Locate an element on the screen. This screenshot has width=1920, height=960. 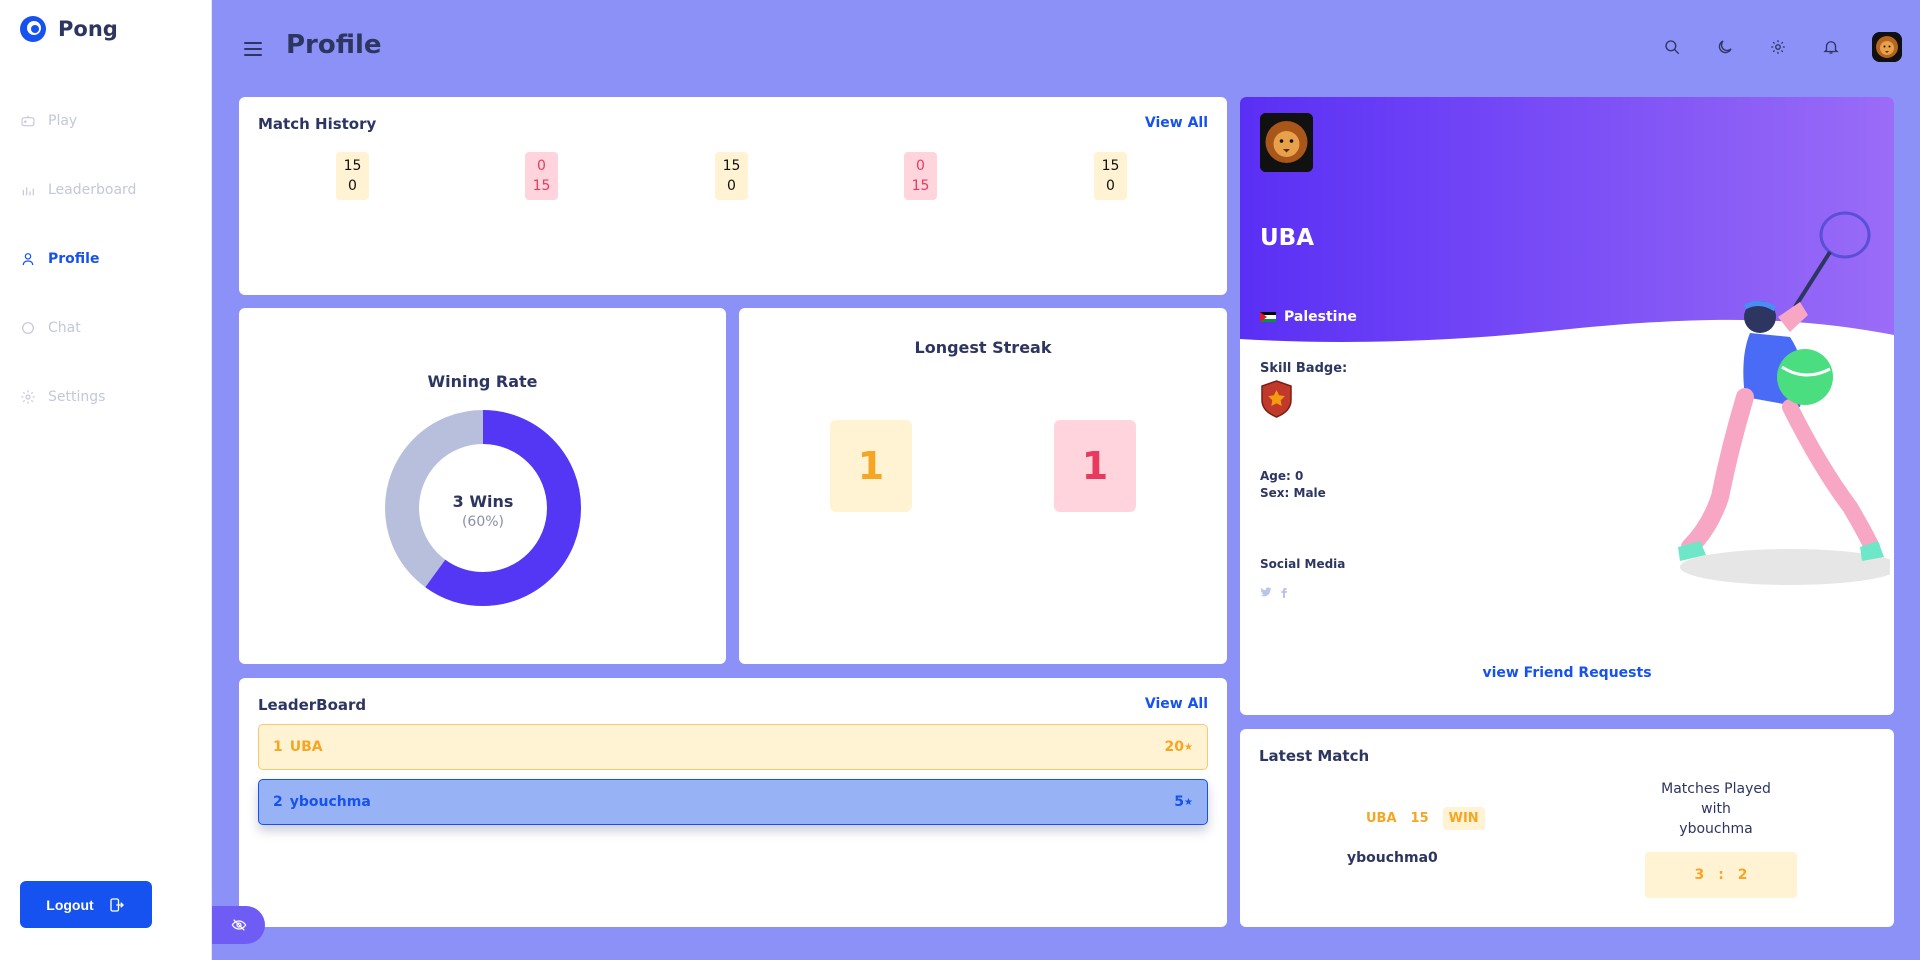
leaderboard-points: 5 is located at coordinates (1179, 802).